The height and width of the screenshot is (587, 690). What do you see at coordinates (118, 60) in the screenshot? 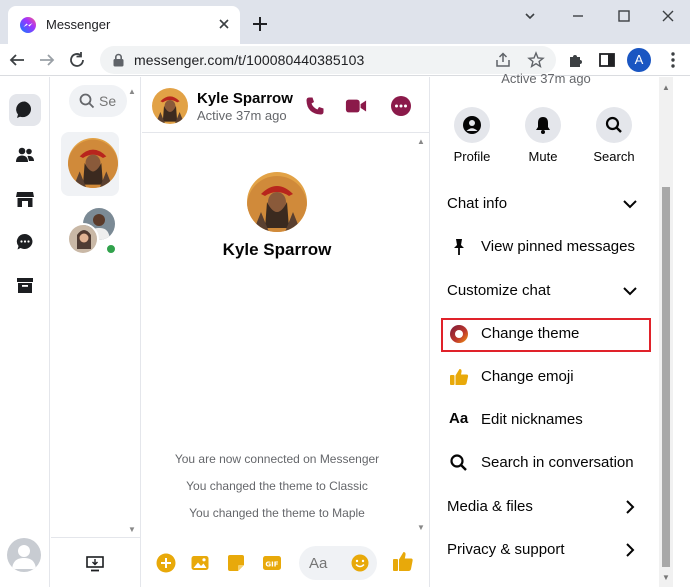
I see `lock-icon` at bounding box center [118, 60].